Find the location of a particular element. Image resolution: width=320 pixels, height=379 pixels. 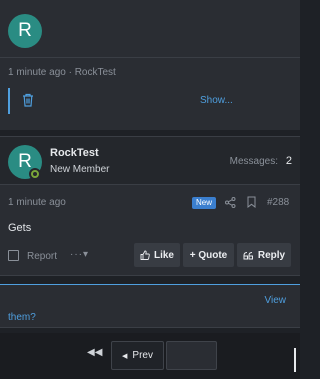

prev-label: Prev is located at coordinates (142, 355).